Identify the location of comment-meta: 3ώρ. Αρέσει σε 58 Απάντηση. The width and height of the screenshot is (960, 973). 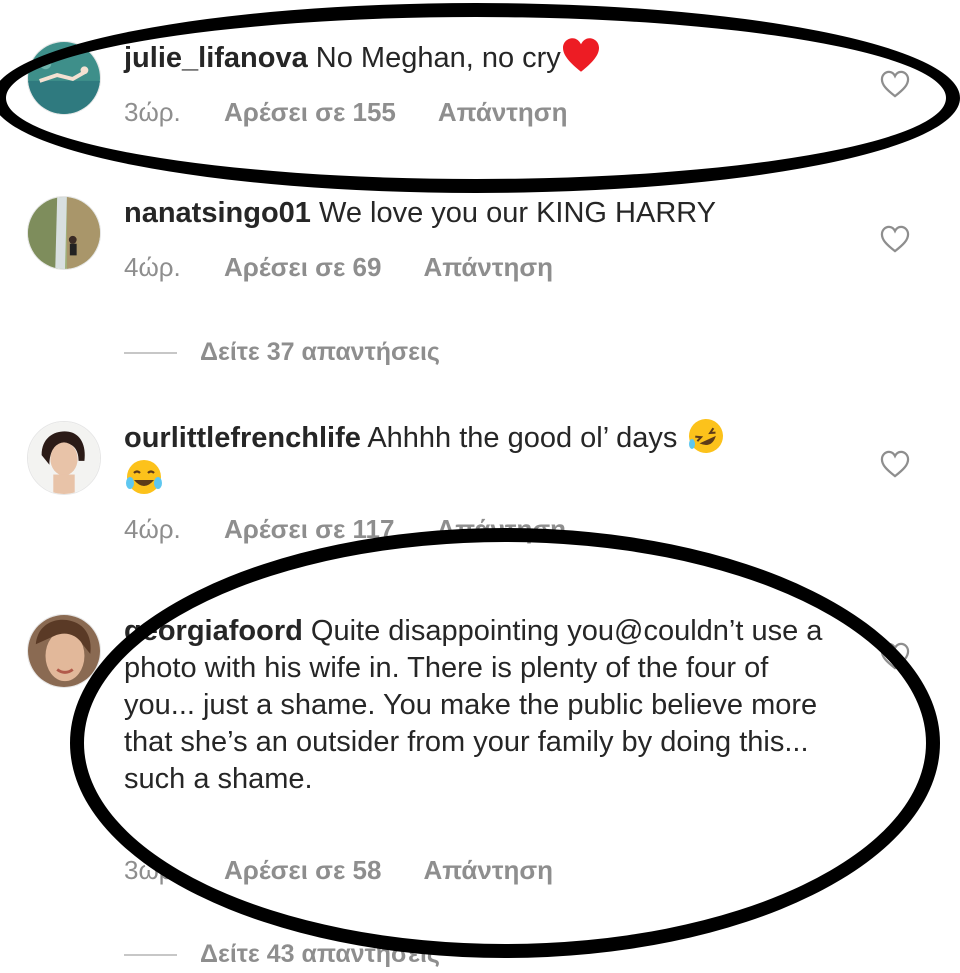
(338, 870).